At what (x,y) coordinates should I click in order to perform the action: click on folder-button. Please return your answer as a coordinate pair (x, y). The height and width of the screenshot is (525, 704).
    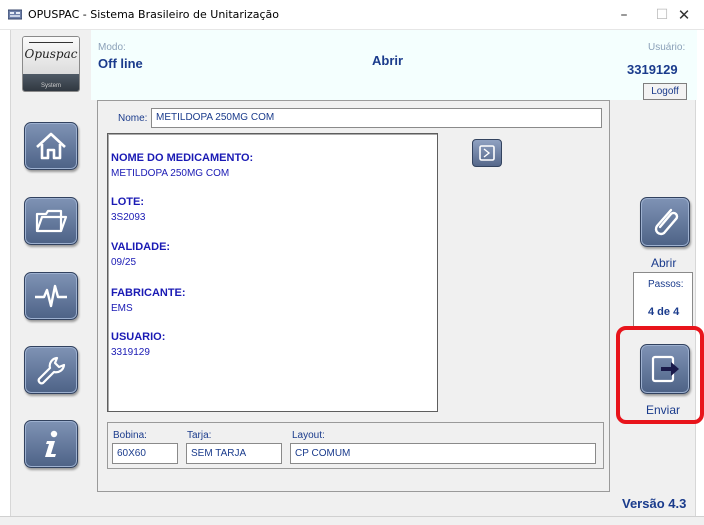
    Looking at the image, I should click on (51, 221).